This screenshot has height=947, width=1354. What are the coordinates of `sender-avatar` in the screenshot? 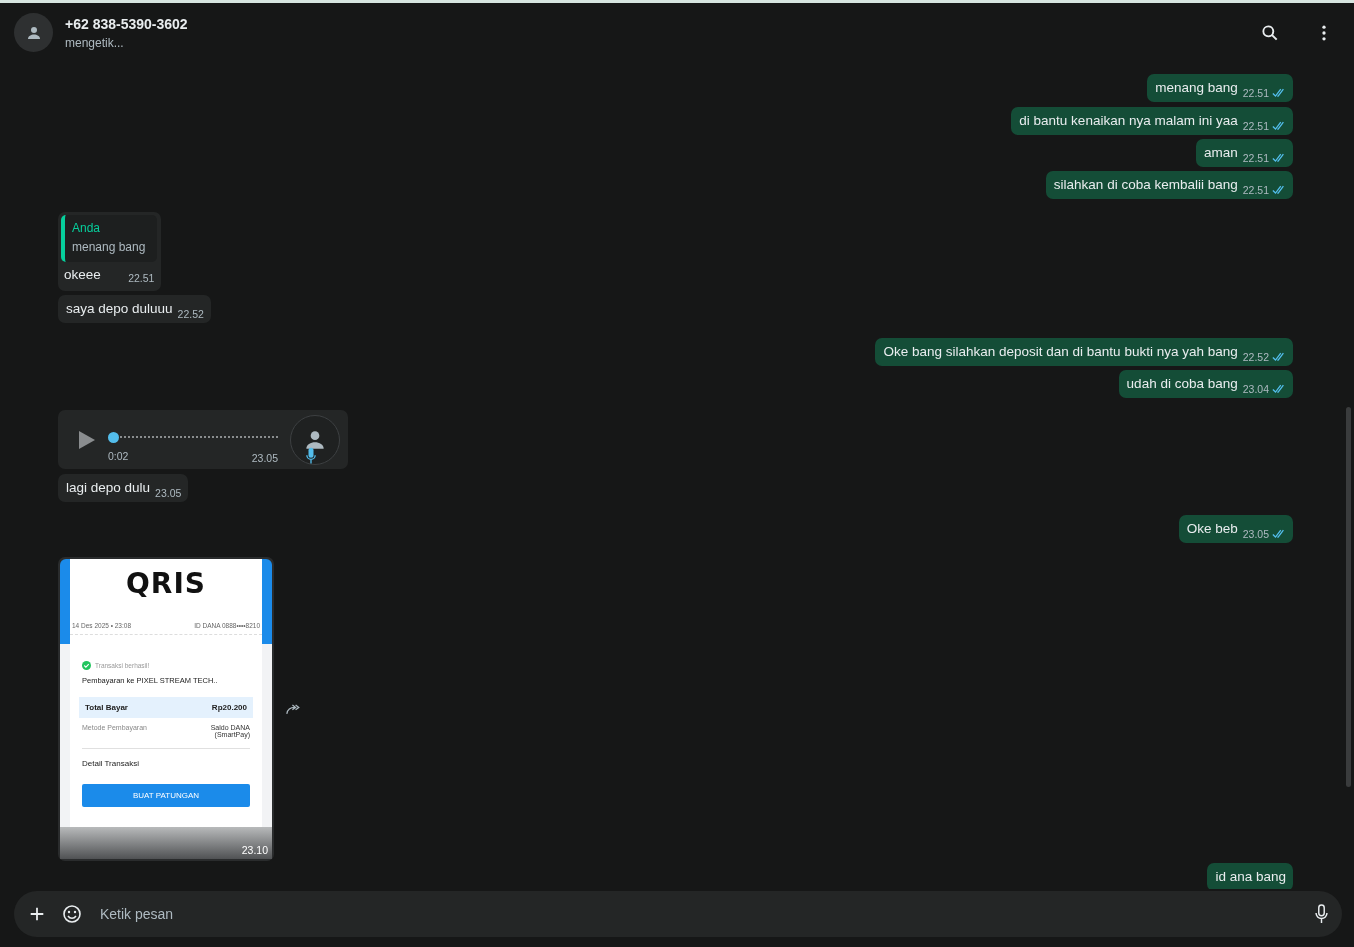 It's located at (315, 439).